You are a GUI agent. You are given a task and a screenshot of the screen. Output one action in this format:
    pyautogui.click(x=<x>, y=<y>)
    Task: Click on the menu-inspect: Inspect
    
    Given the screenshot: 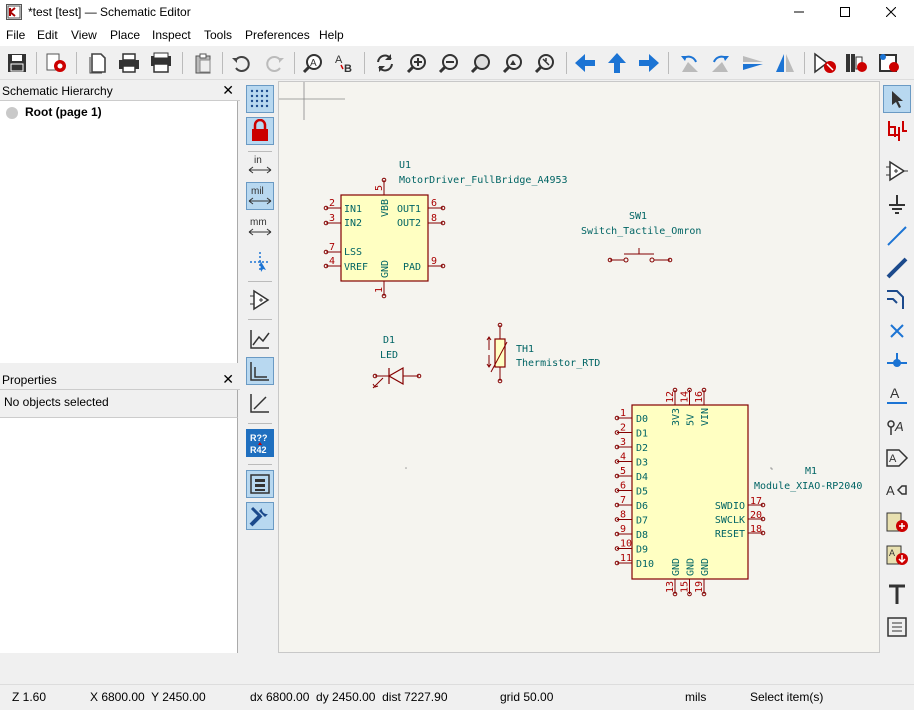 What is the action you would take?
    pyautogui.click(x=171, y=35)
    